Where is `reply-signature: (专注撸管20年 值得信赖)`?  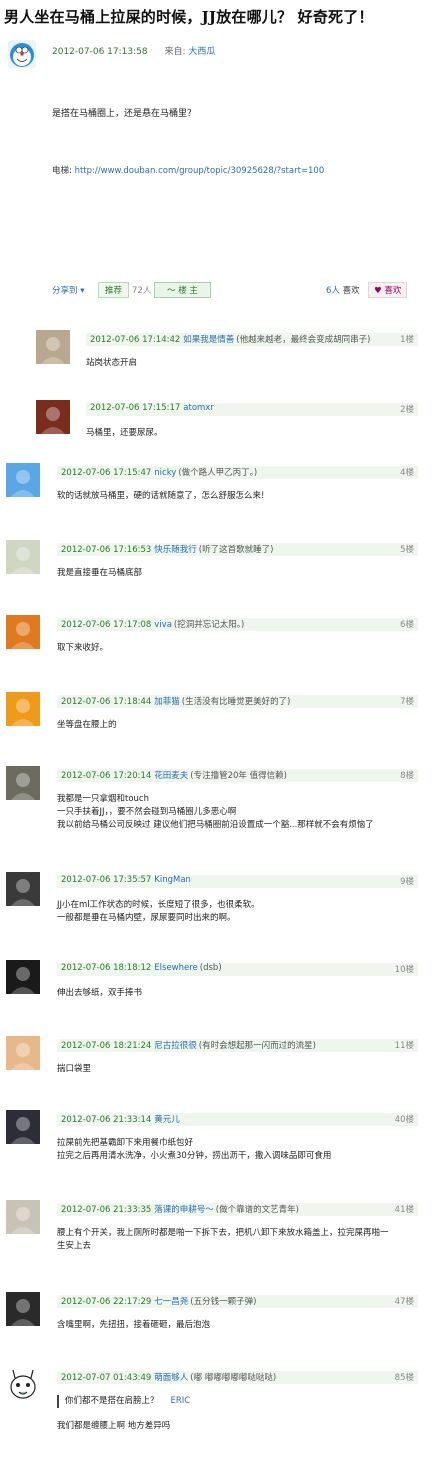 reply-signature: (专注撸管20年 值得信赖) is located at coordinates (238, 776).